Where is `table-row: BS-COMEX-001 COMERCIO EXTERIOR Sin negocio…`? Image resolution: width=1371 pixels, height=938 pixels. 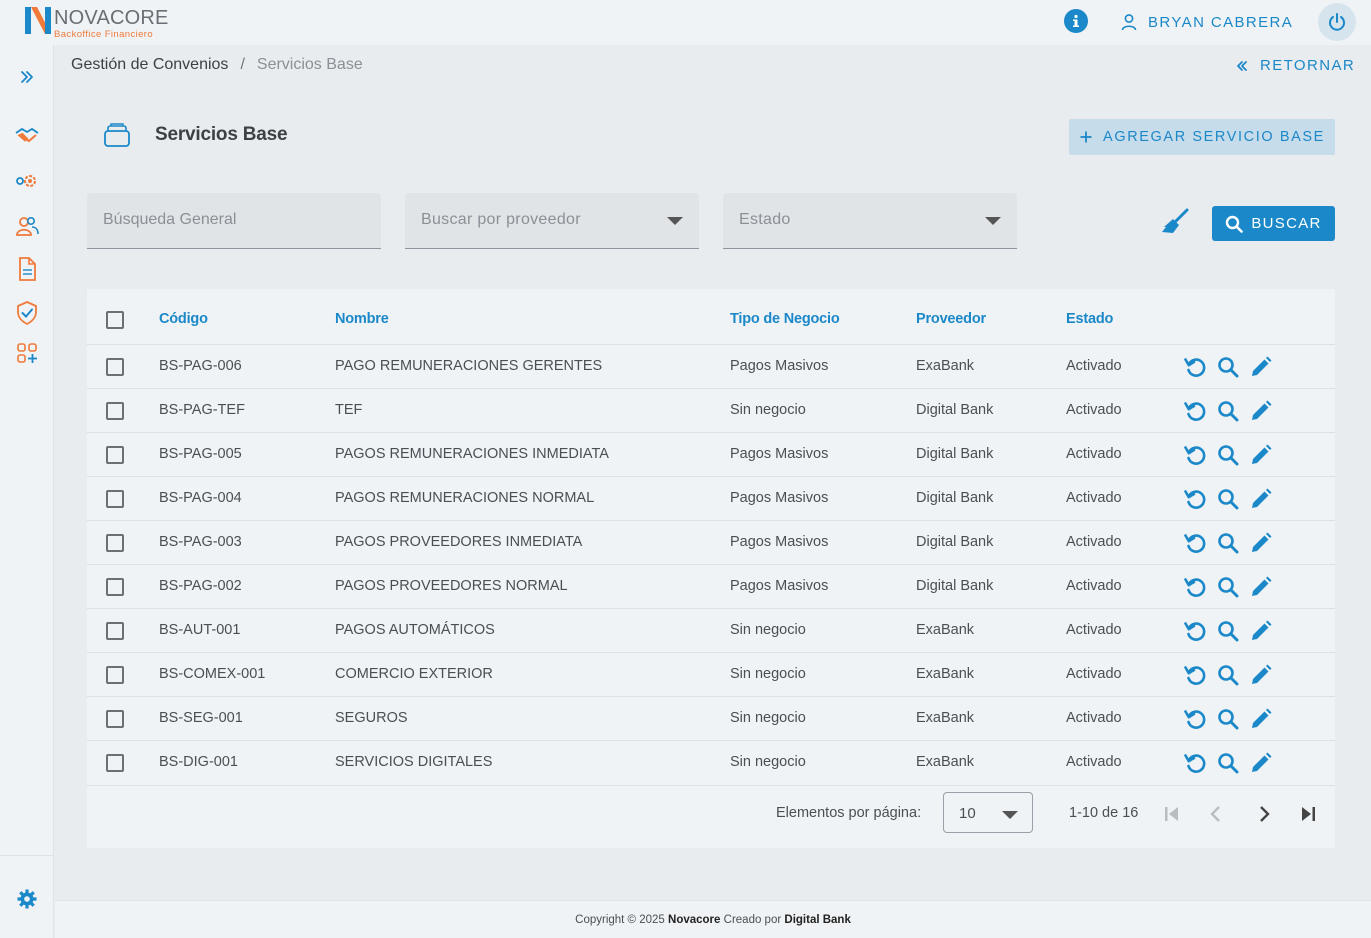
table-row: BS-COMEX-001 COMERCIO EXTERIOR Sin negocio… is located at coordinates (711, 675).